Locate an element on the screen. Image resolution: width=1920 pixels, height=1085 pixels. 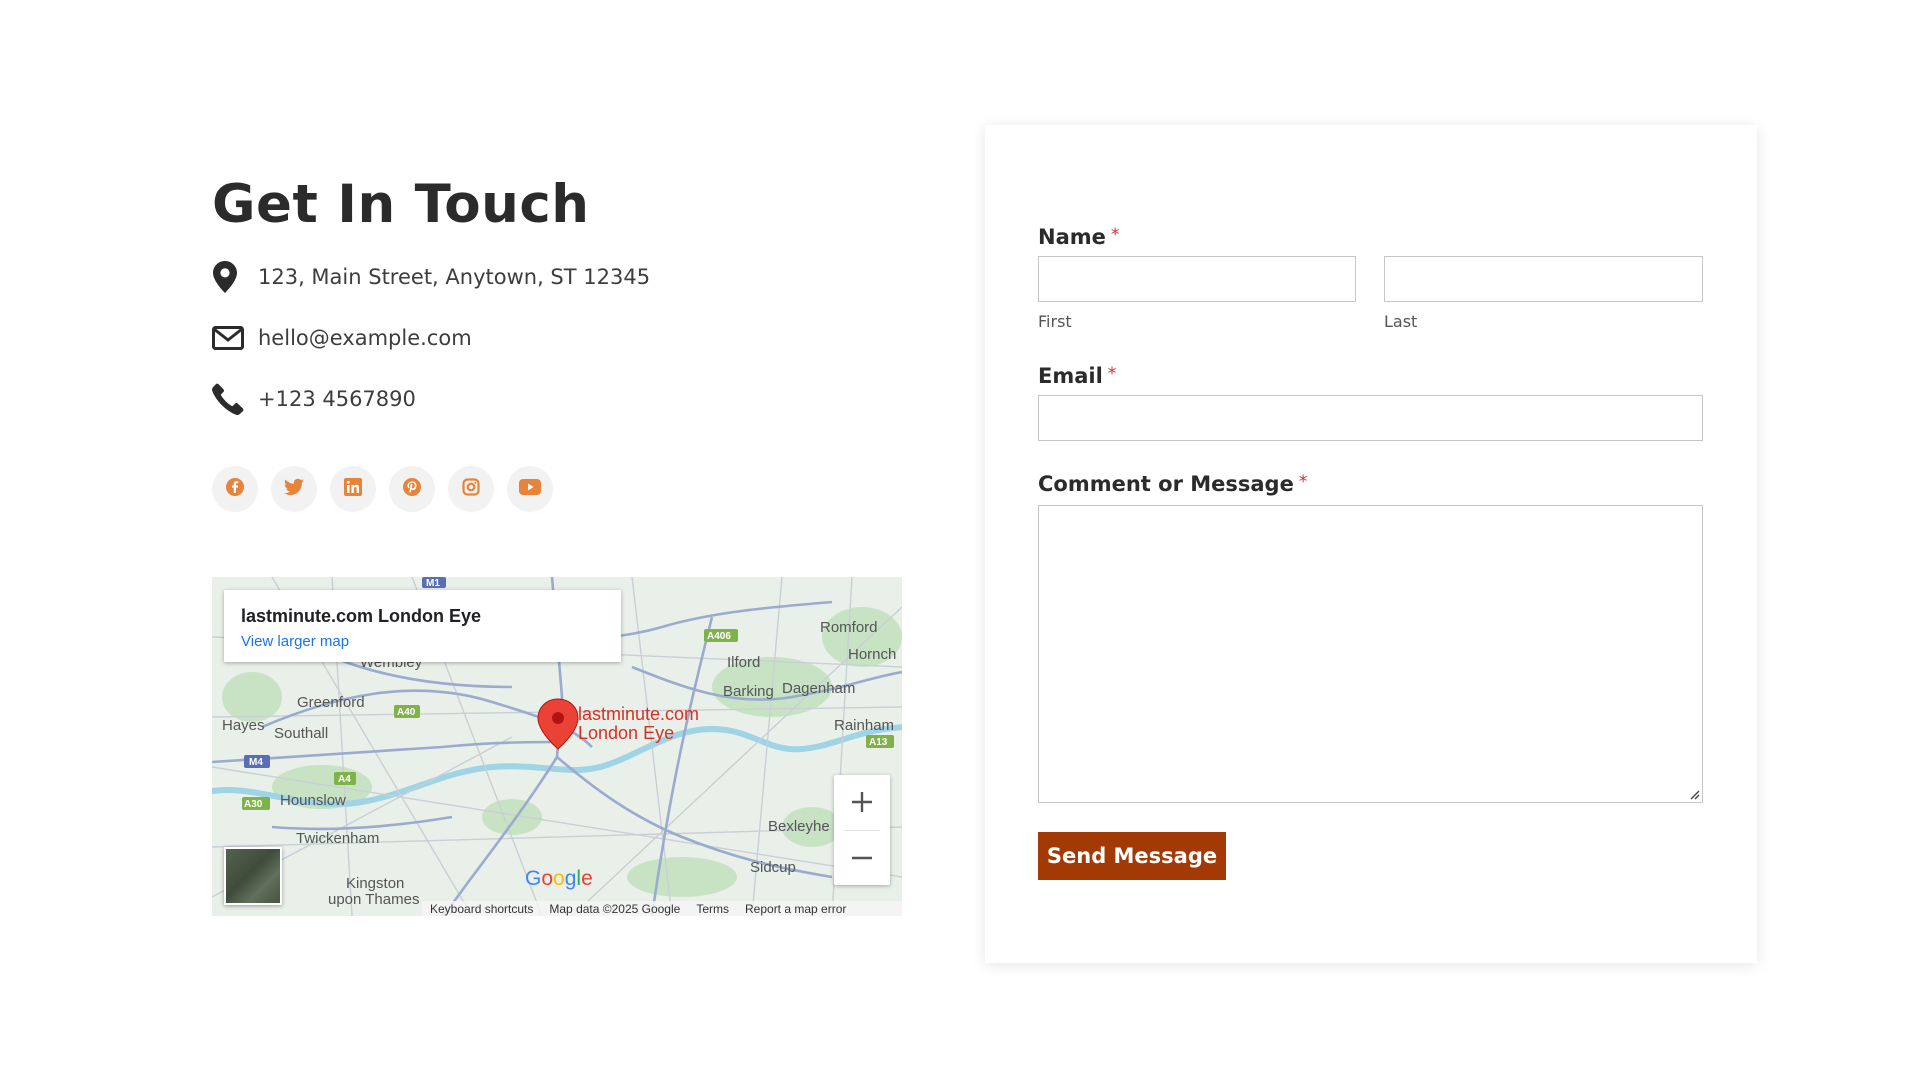
place-twickenham: Twickenham is located at coordinates (337, 838).